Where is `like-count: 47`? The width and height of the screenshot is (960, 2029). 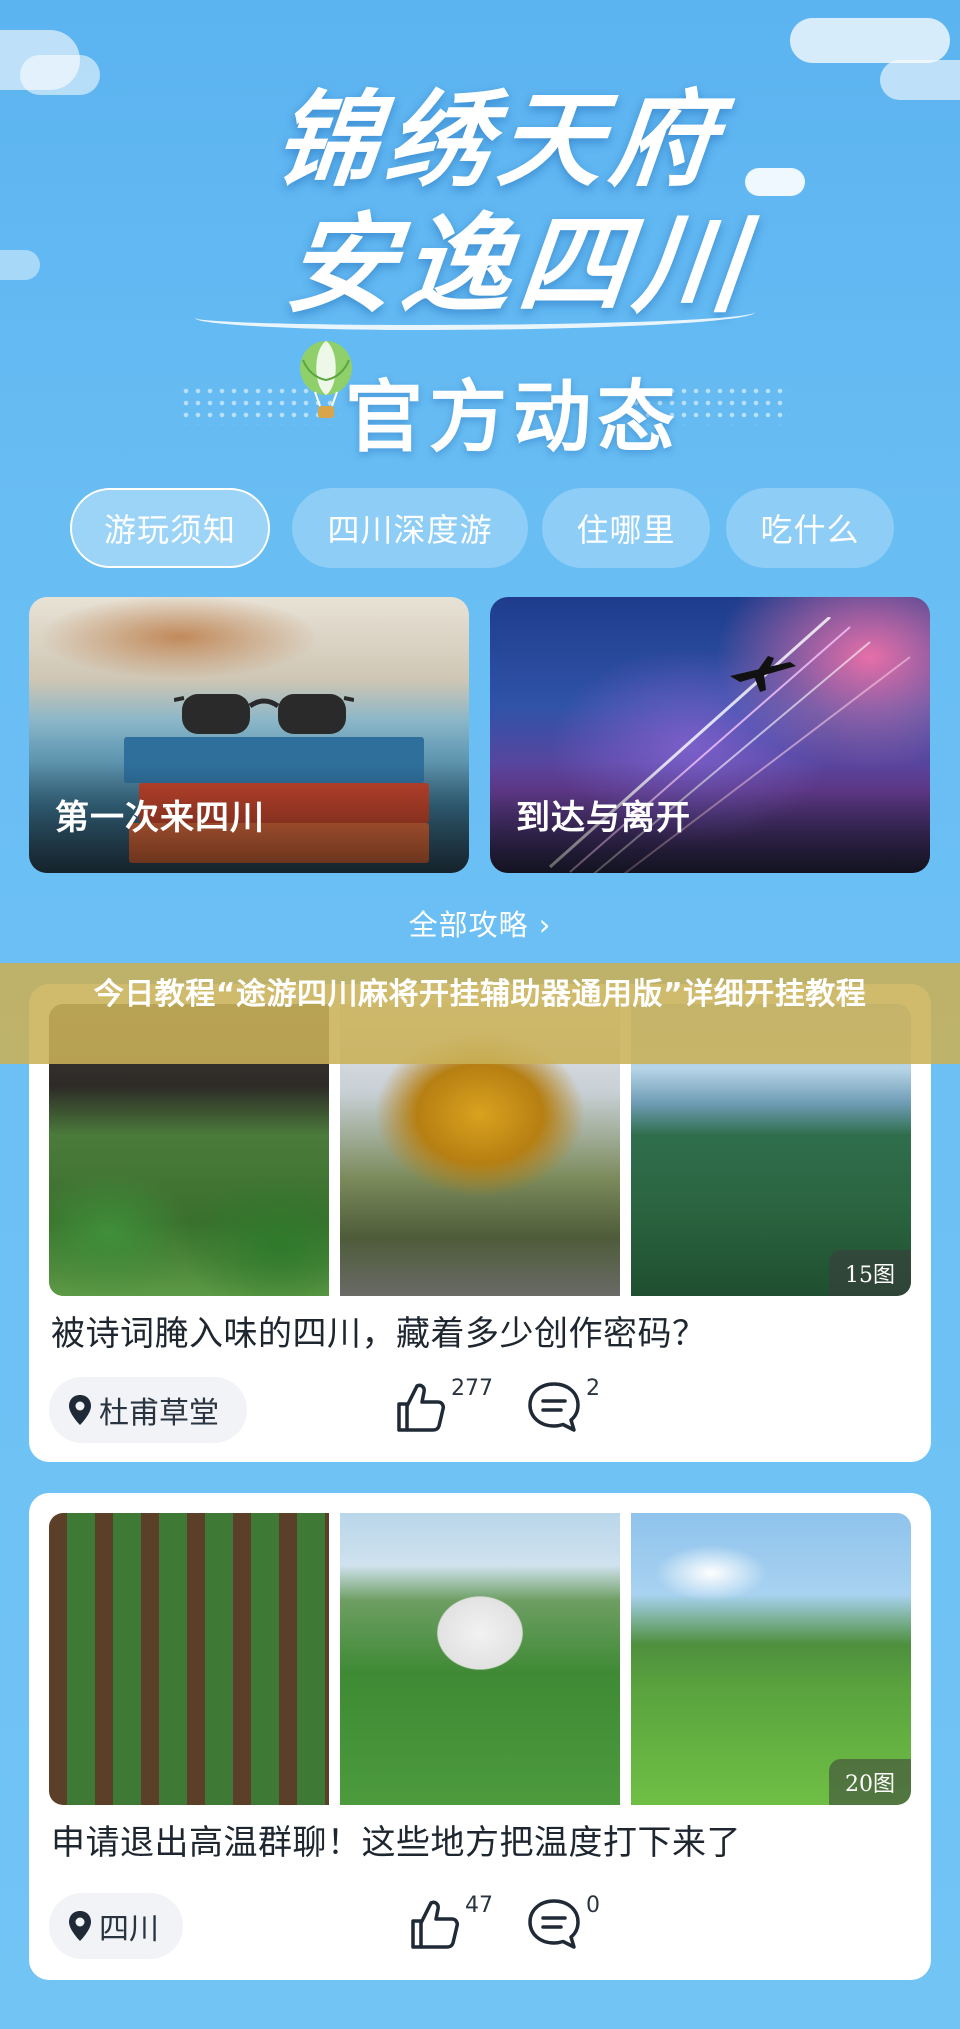 like-count: 47 is located at coordinates (479, 1905).